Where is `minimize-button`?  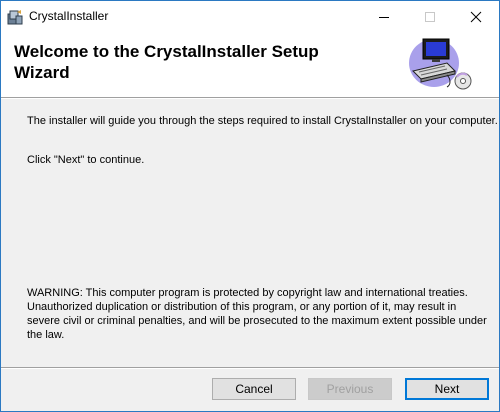
minimize-button is located at coordinates (384, 16).